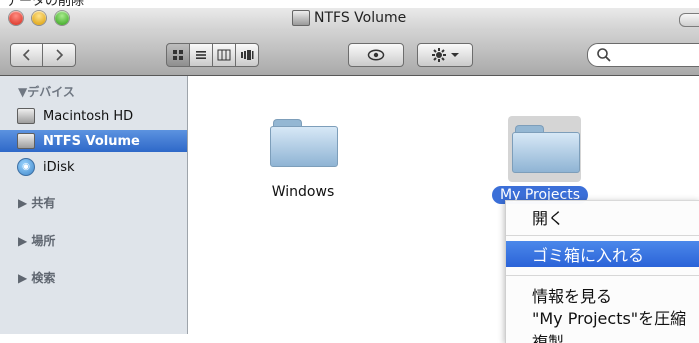  I want to click on menu-item-compress: "My Projects"を圧縮, so click(602, 317).